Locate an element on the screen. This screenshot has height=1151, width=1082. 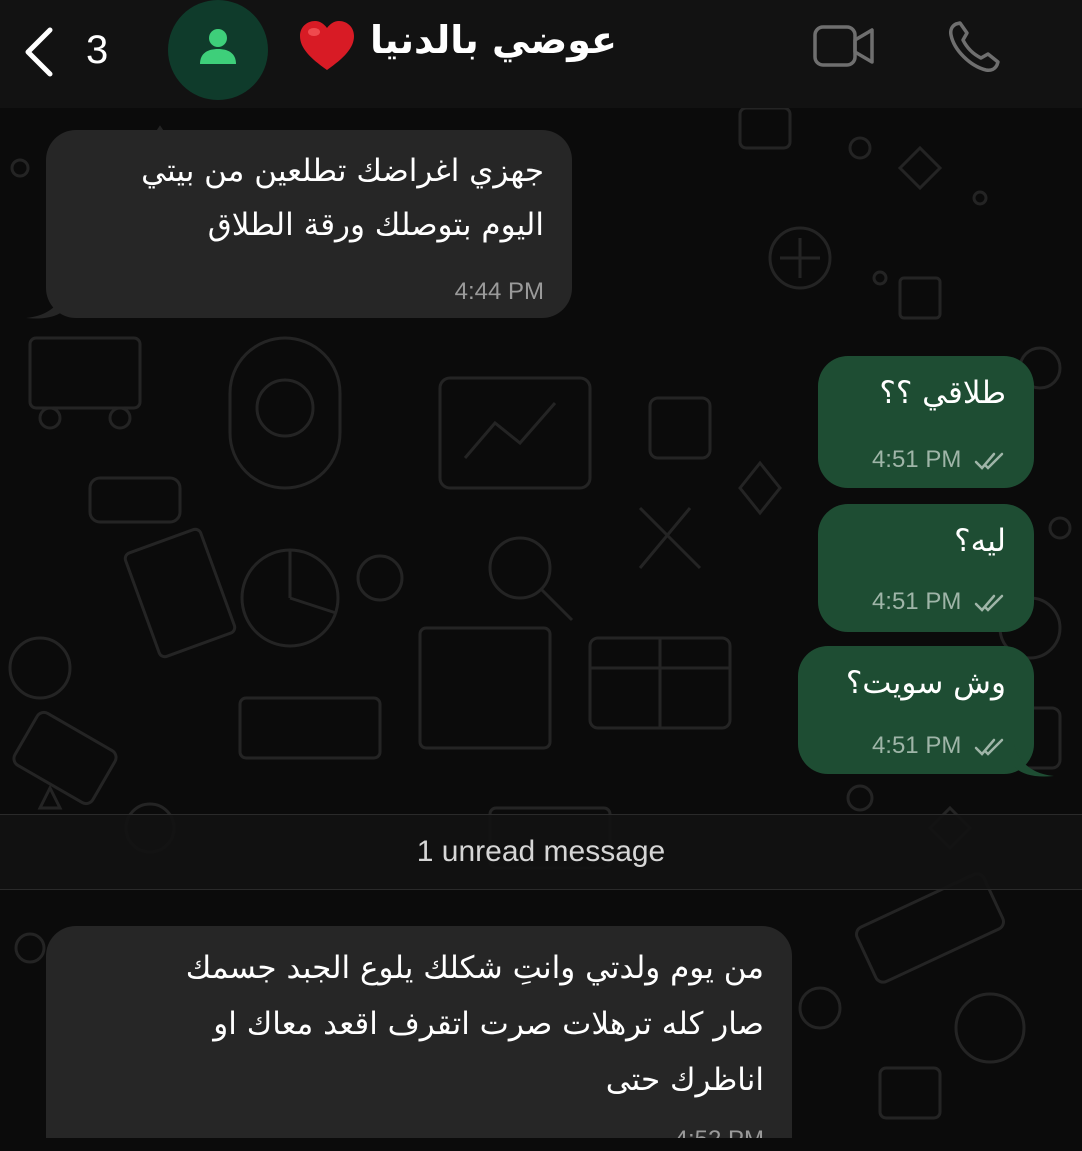
chevron-left-icon is located at coordinates (39, 52).